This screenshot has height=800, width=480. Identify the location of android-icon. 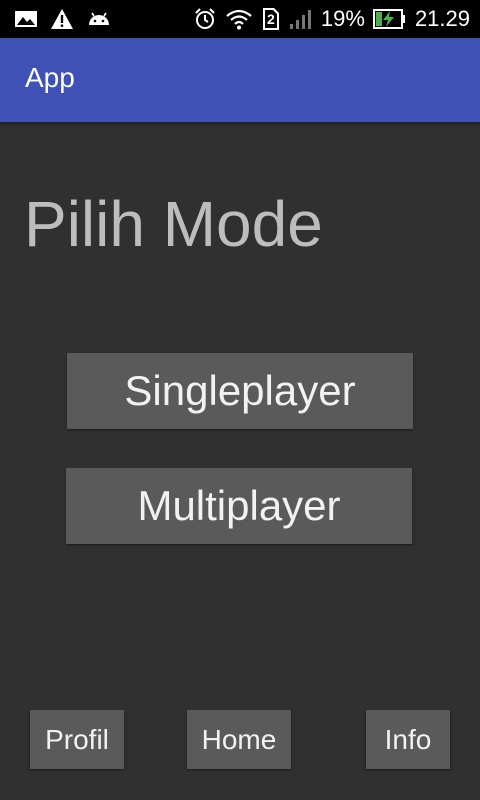
(99, 19).